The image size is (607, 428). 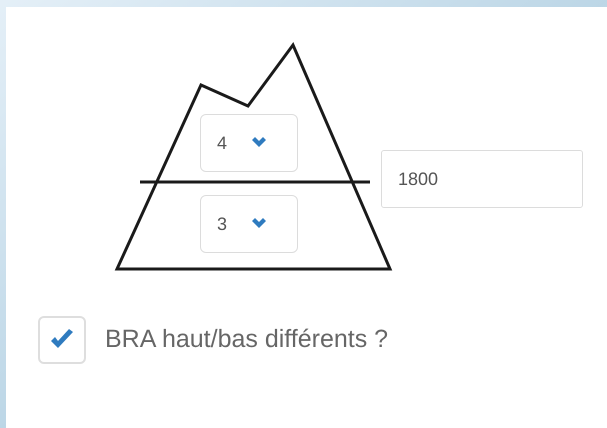 I want to click on level-select: 3, so click(x=249, y=224).